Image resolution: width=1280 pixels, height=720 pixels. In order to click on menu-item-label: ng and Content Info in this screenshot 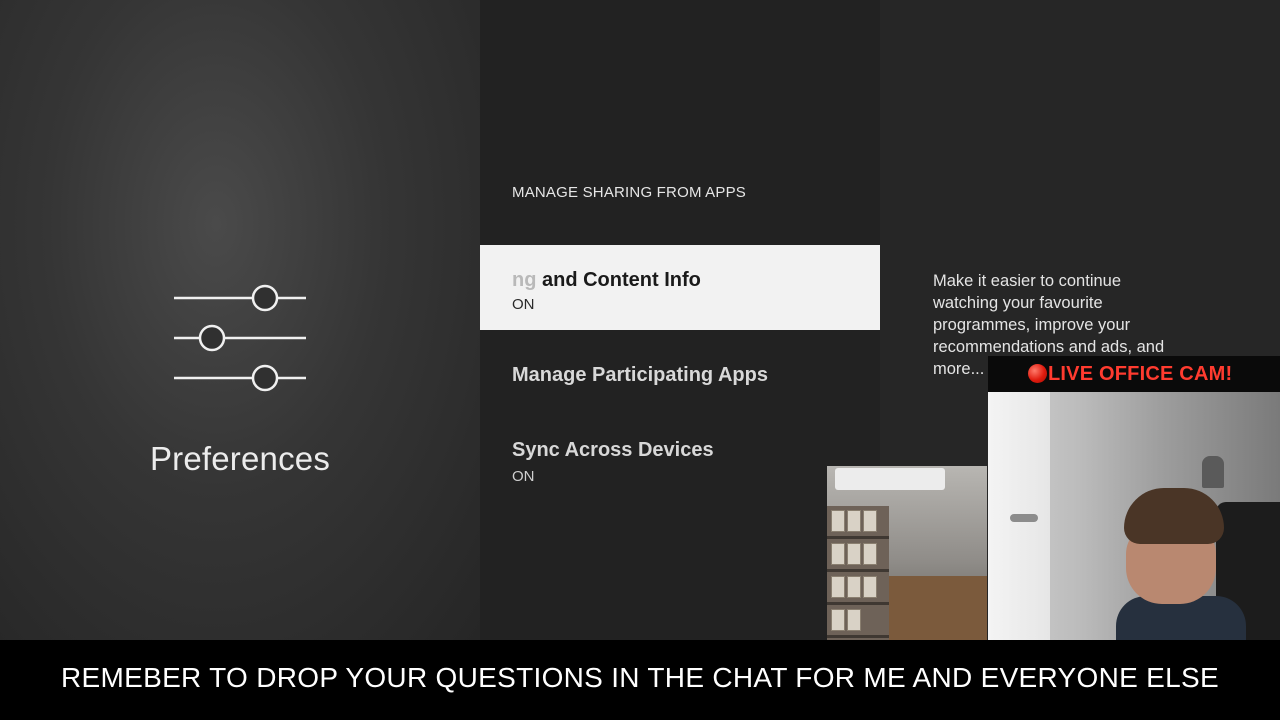, I will do `click(696, 280)`.